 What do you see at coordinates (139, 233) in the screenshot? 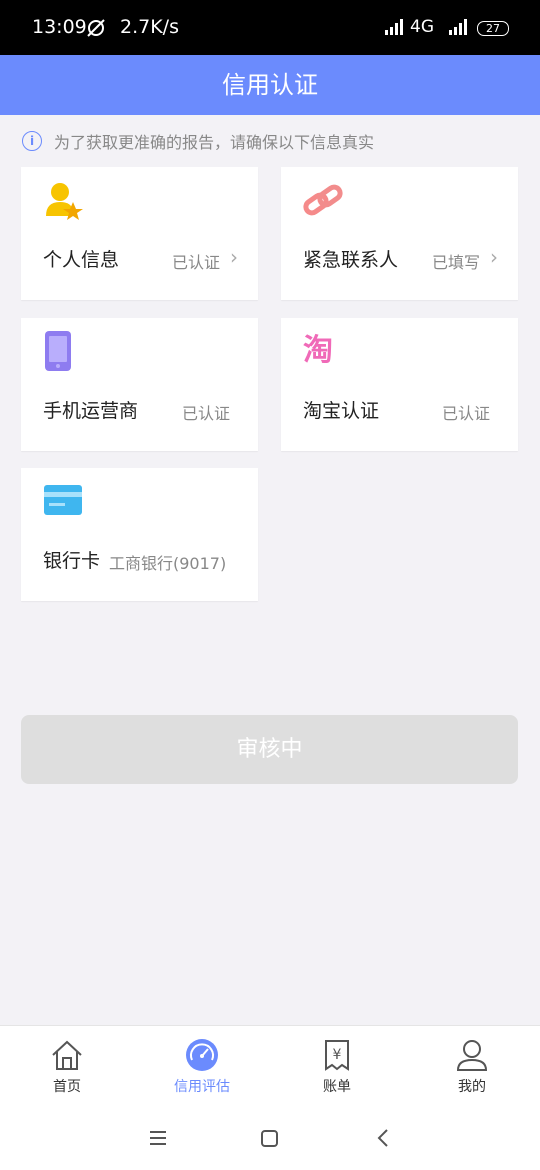
I see `card-personal-info: 个人信息 已认证 ›` at bounding box center [139, 233].